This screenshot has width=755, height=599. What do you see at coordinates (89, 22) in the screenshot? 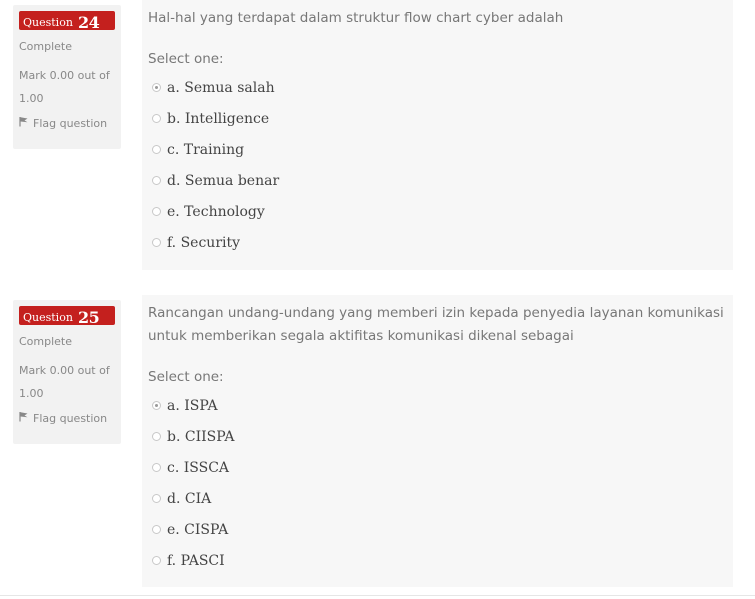
I see `question-number: 24` at bounding box center [89, 22].